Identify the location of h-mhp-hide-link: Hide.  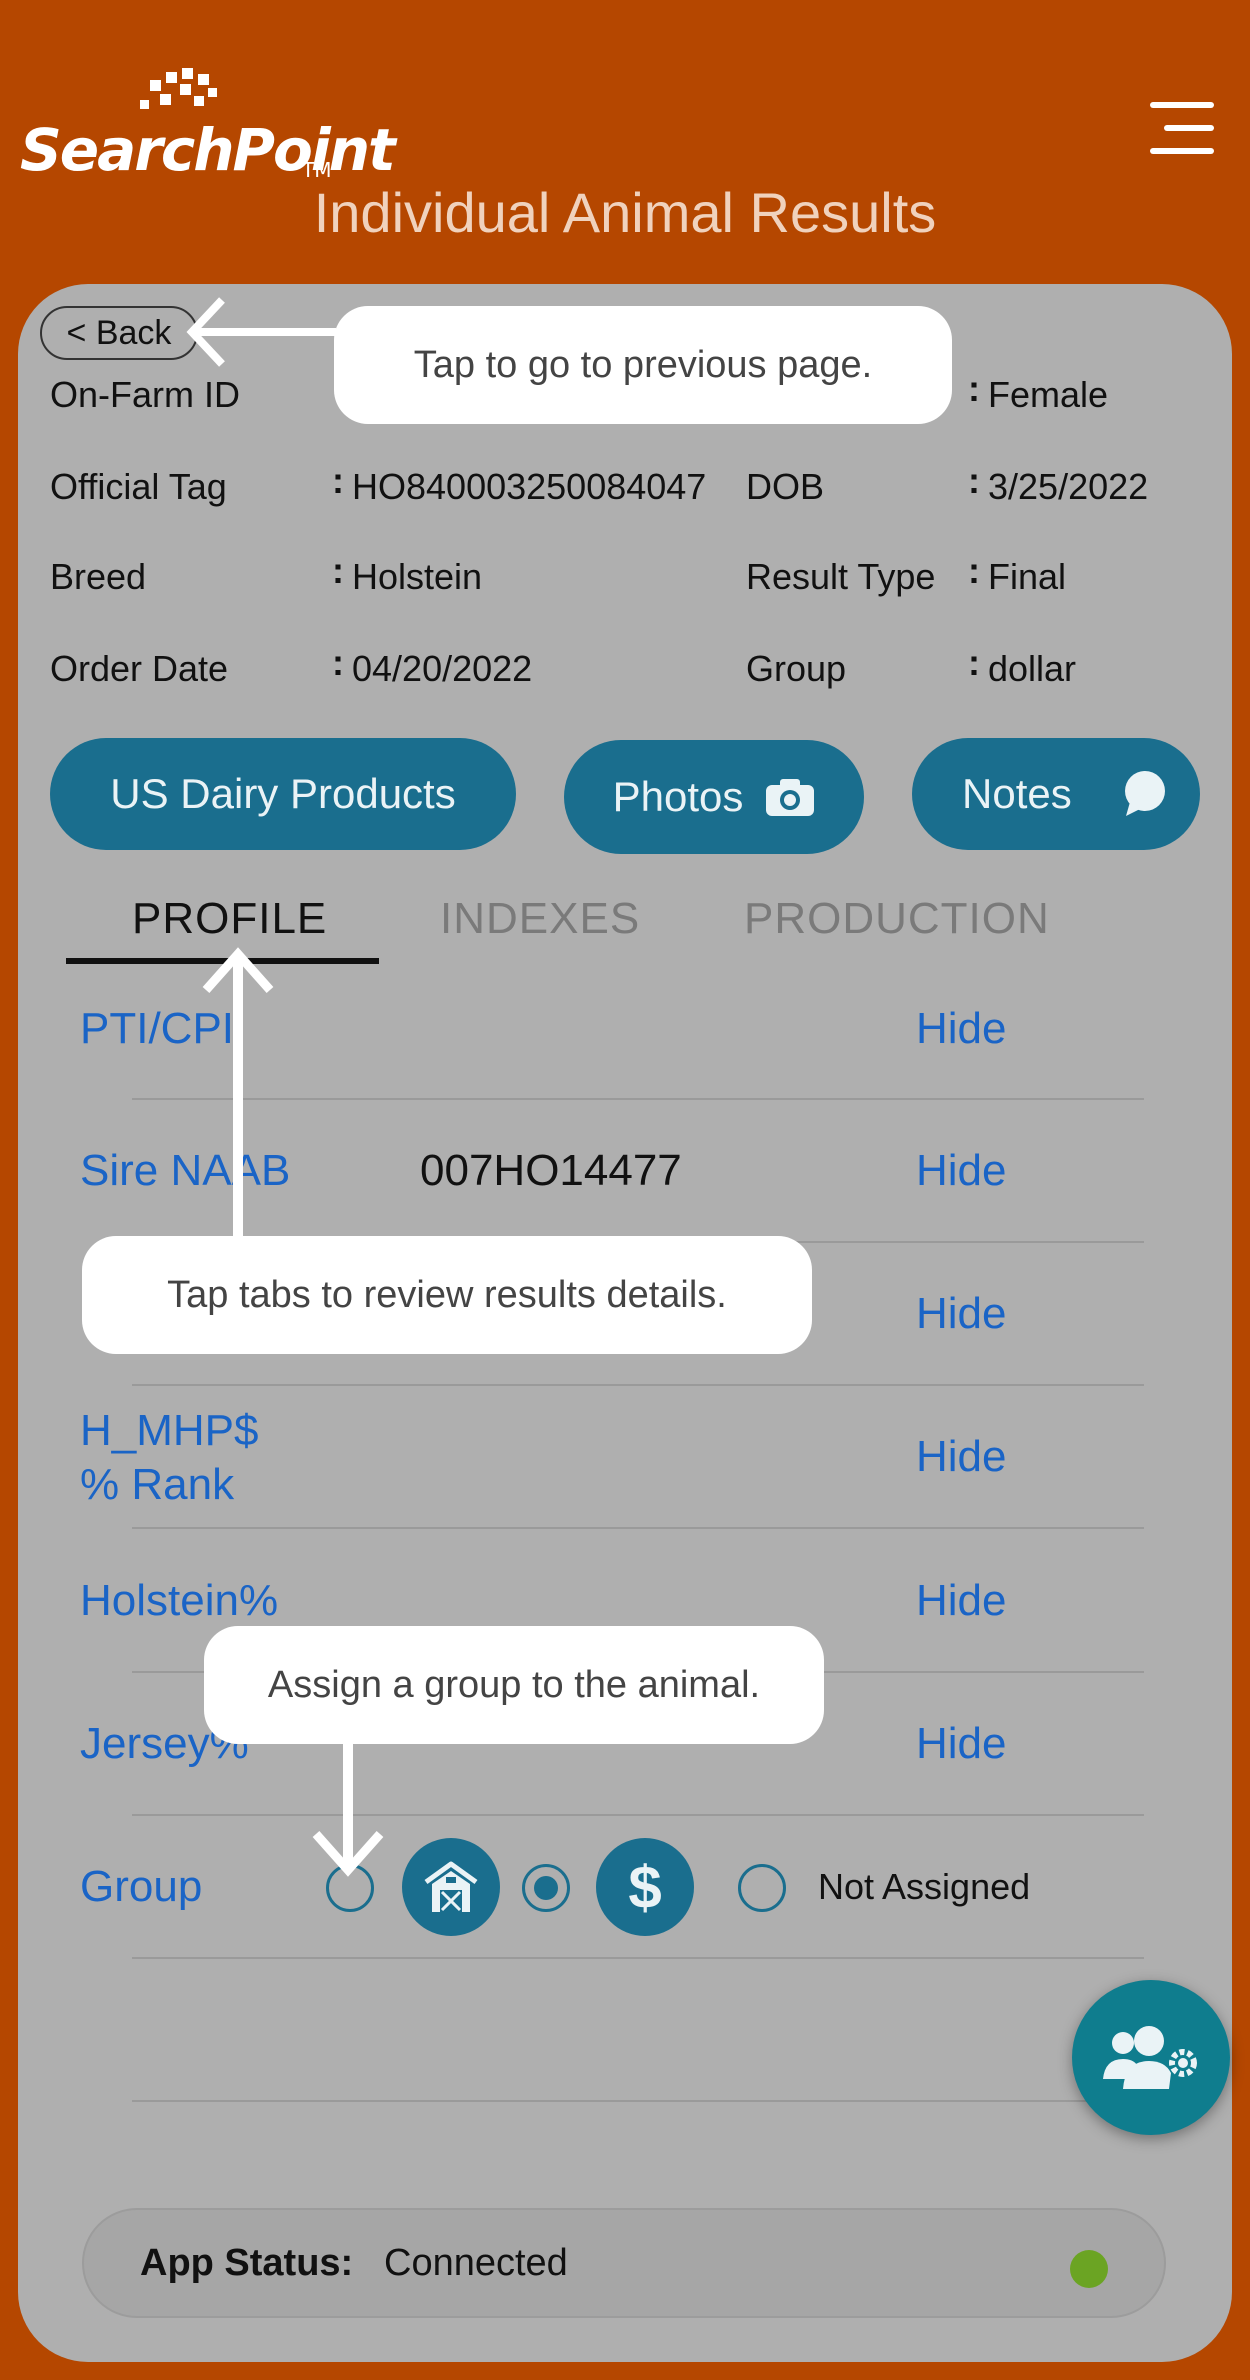
(961, 1457).